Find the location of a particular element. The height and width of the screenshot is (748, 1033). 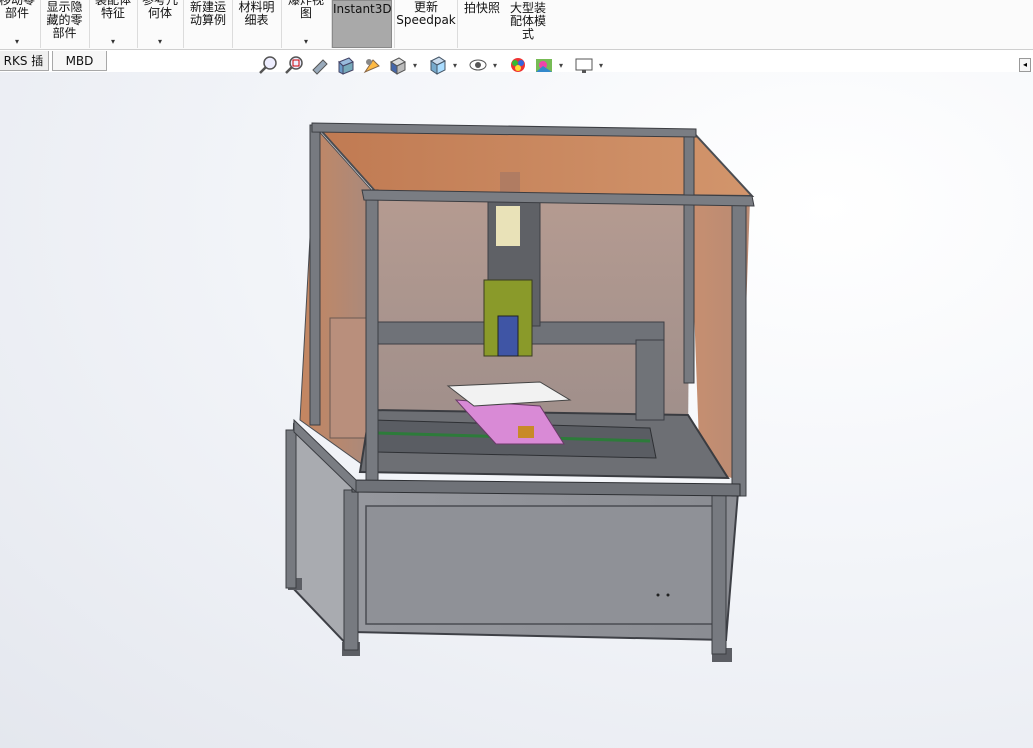

new-motion-study-button: 新建运 动算例 is located at coordinates (208, 24).